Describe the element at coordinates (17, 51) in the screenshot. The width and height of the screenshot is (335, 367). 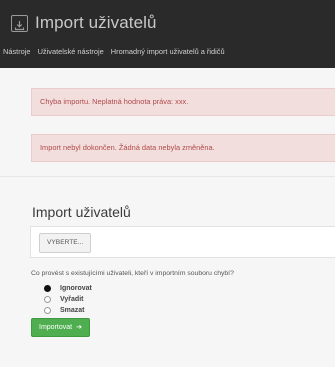
I see `breadcrumb-item-tools: Nástroje` at that location.